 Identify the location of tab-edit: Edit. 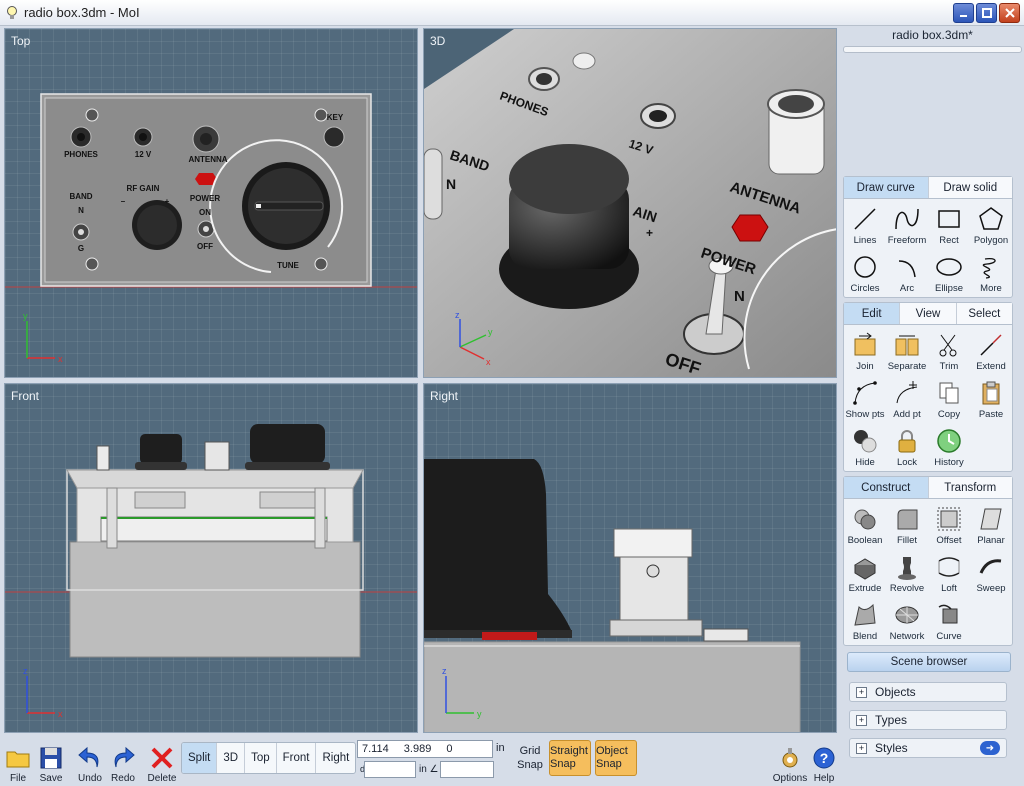
(872, 313).